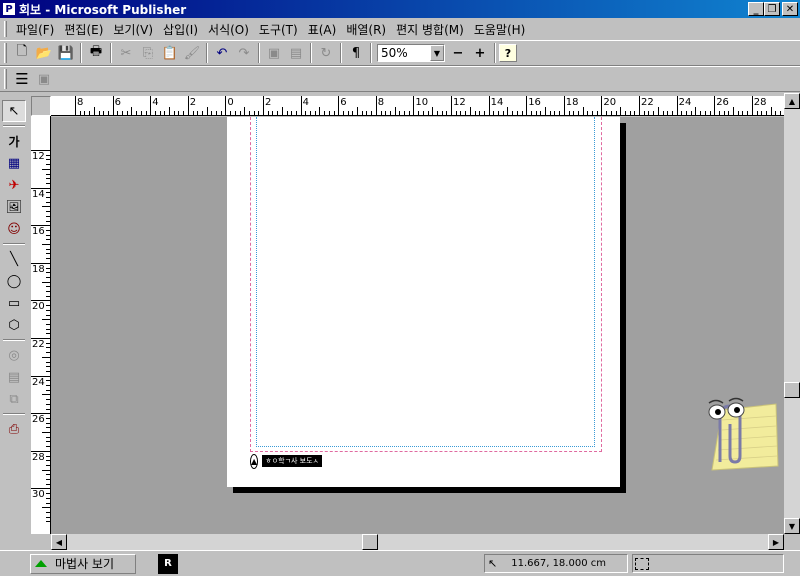 This screenshot has width=800, height=576. Describe the element at coordinates (59, 542) in the screenshot. I see `scroll-left-button: ◀` at that location.